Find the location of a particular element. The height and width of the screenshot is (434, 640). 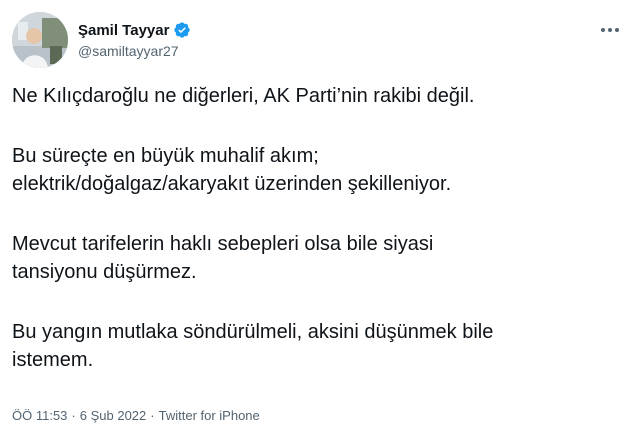

user-names: Şamil Tayyar @samiltayyar27 is located at coordinates (134, 39).